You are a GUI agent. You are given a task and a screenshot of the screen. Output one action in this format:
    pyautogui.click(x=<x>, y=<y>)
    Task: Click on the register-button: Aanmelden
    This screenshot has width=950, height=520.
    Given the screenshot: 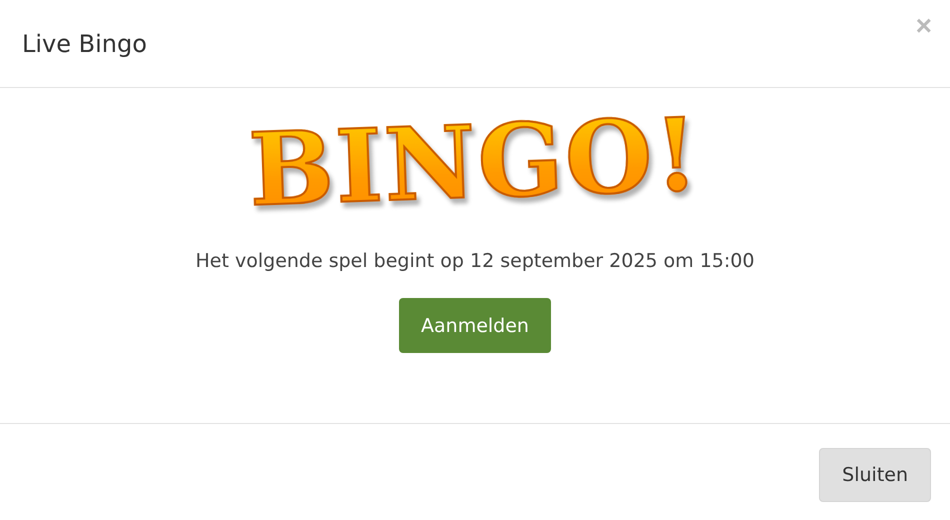 What is the action you would take?
    pyautogui.click(x=475, y=325)
    